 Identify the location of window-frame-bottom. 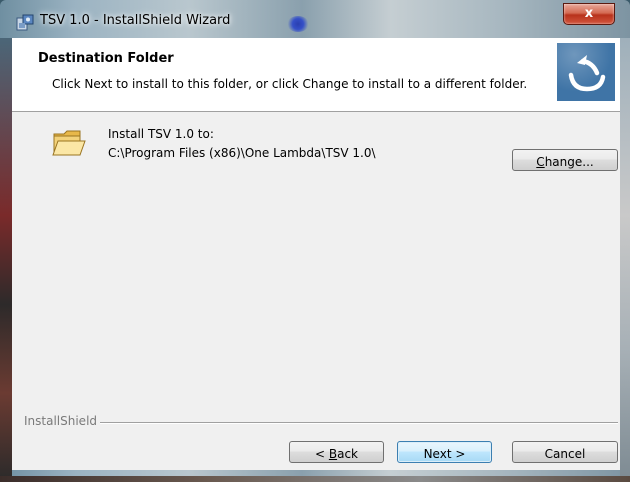
(315, 479).